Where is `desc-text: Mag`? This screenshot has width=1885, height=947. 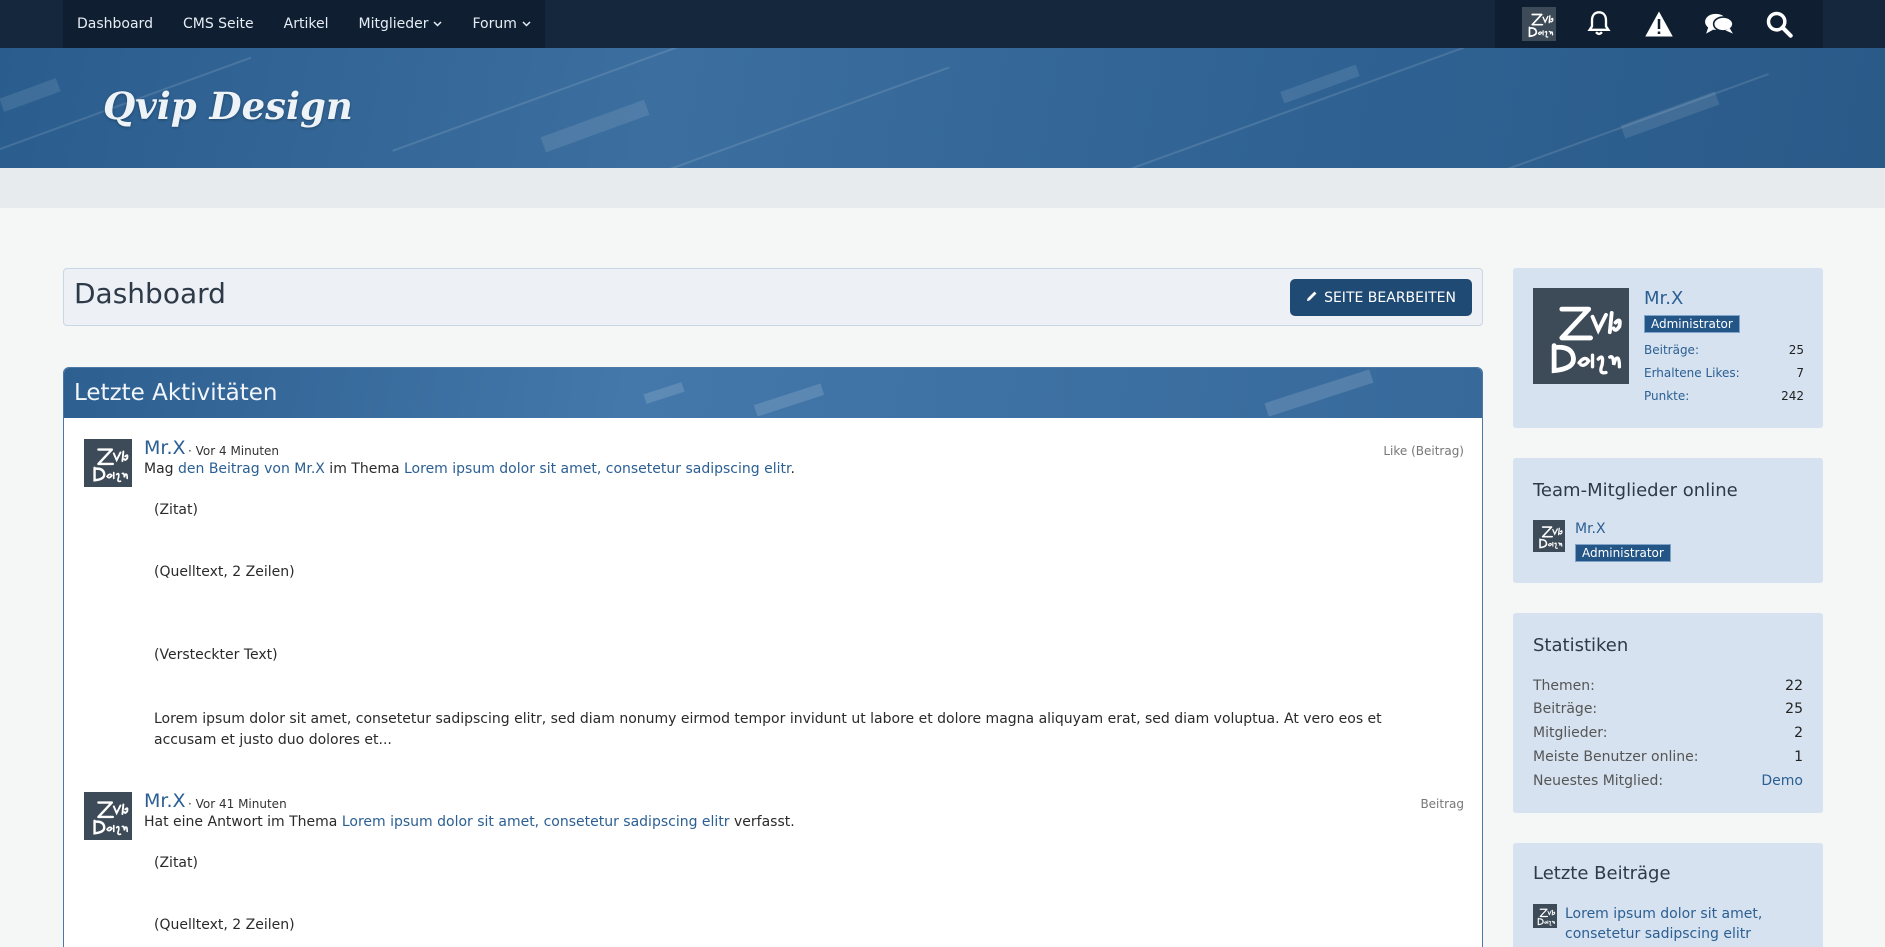
desc-text: Mag is located at coordinates (161, 469).